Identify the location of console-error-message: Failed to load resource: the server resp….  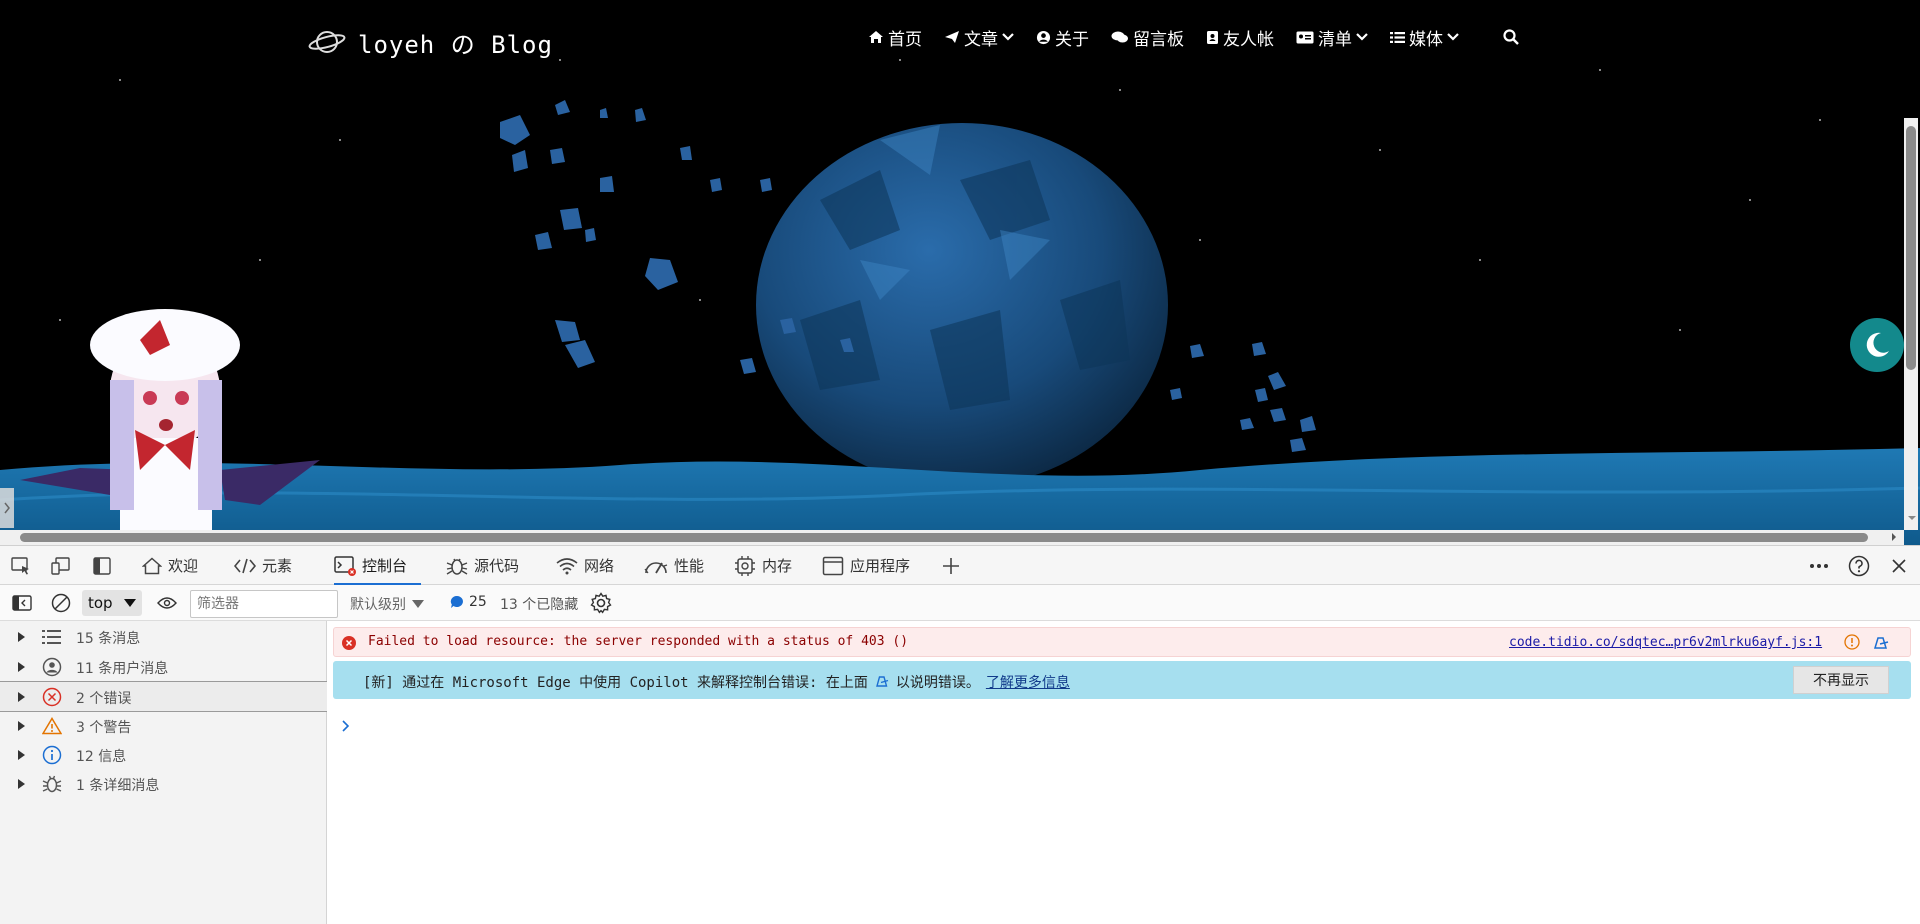
(1122, 642).